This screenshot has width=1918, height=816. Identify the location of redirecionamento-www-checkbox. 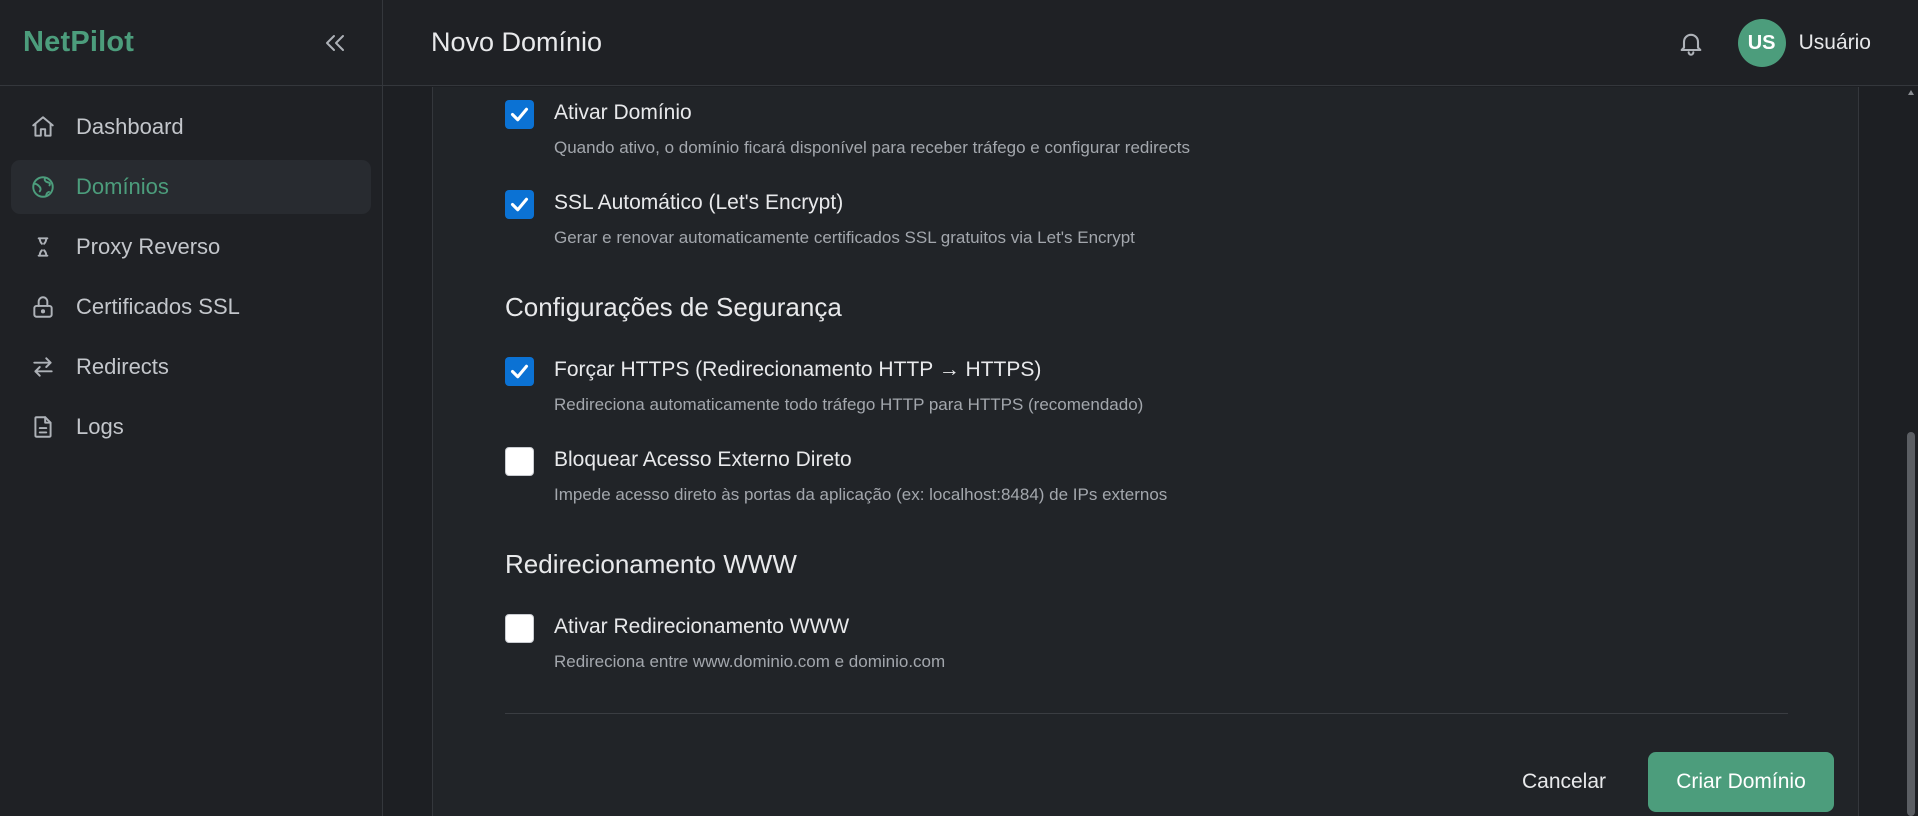
(519, 628).